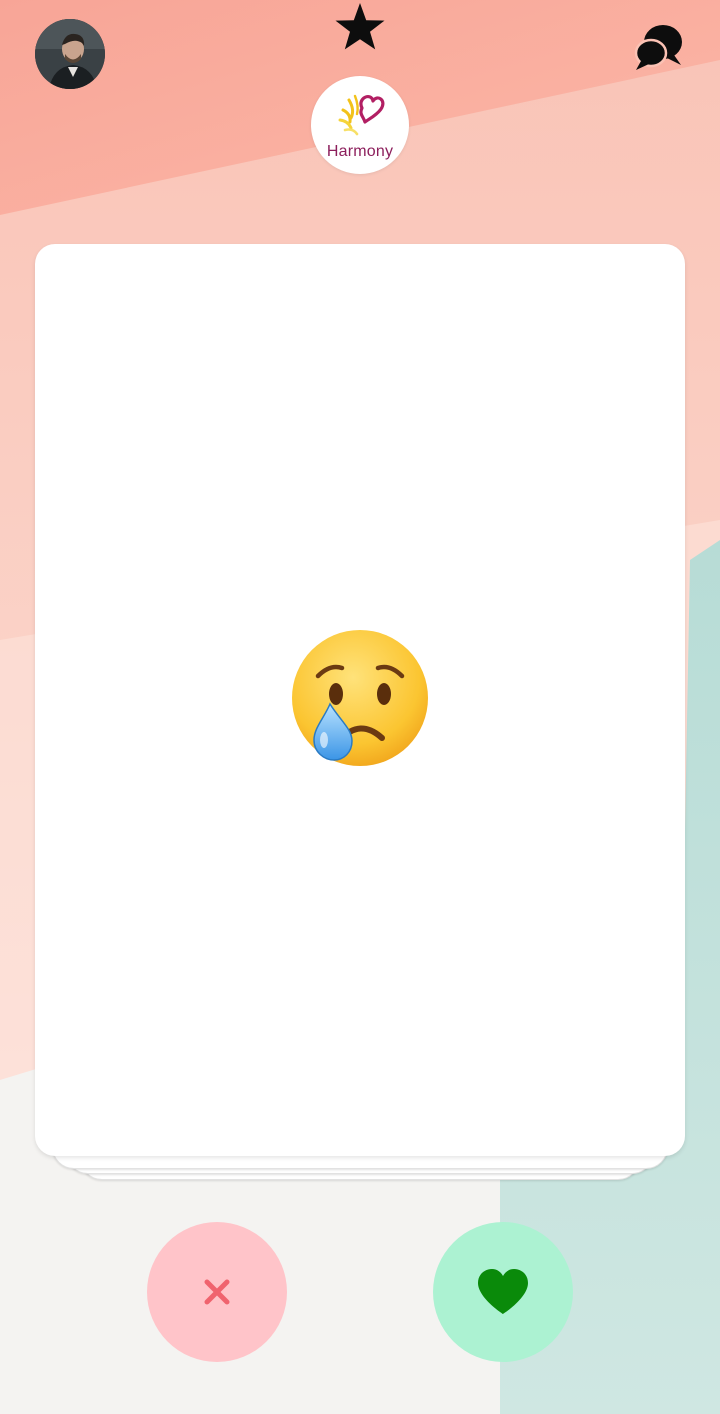  I want to click on star-icon, so click(360, 27).